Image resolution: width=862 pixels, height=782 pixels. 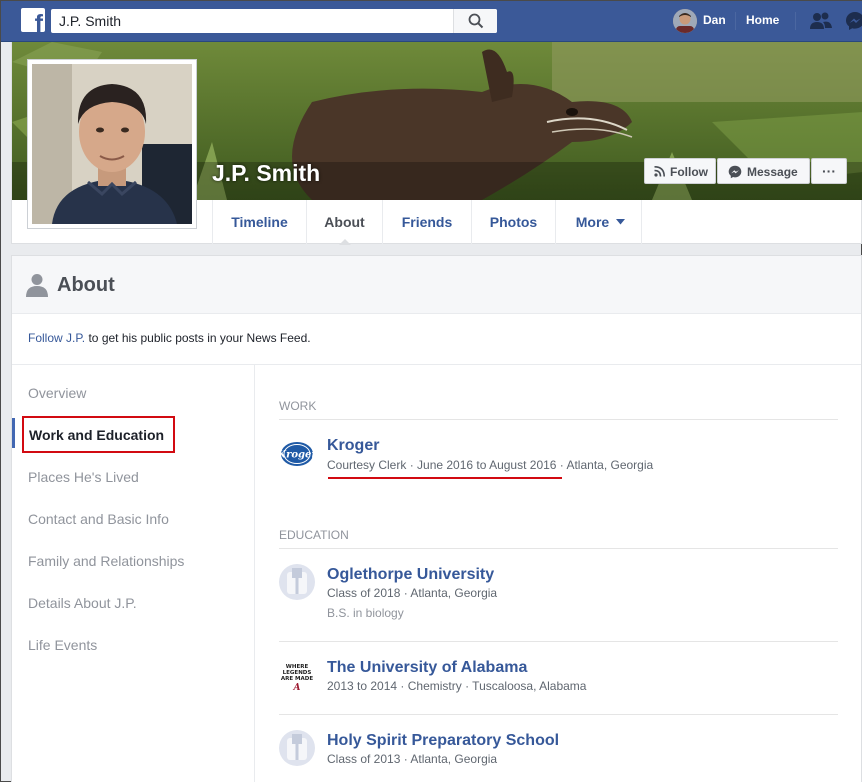 I want to click on tab-label: More, so click(x=592, y=222).